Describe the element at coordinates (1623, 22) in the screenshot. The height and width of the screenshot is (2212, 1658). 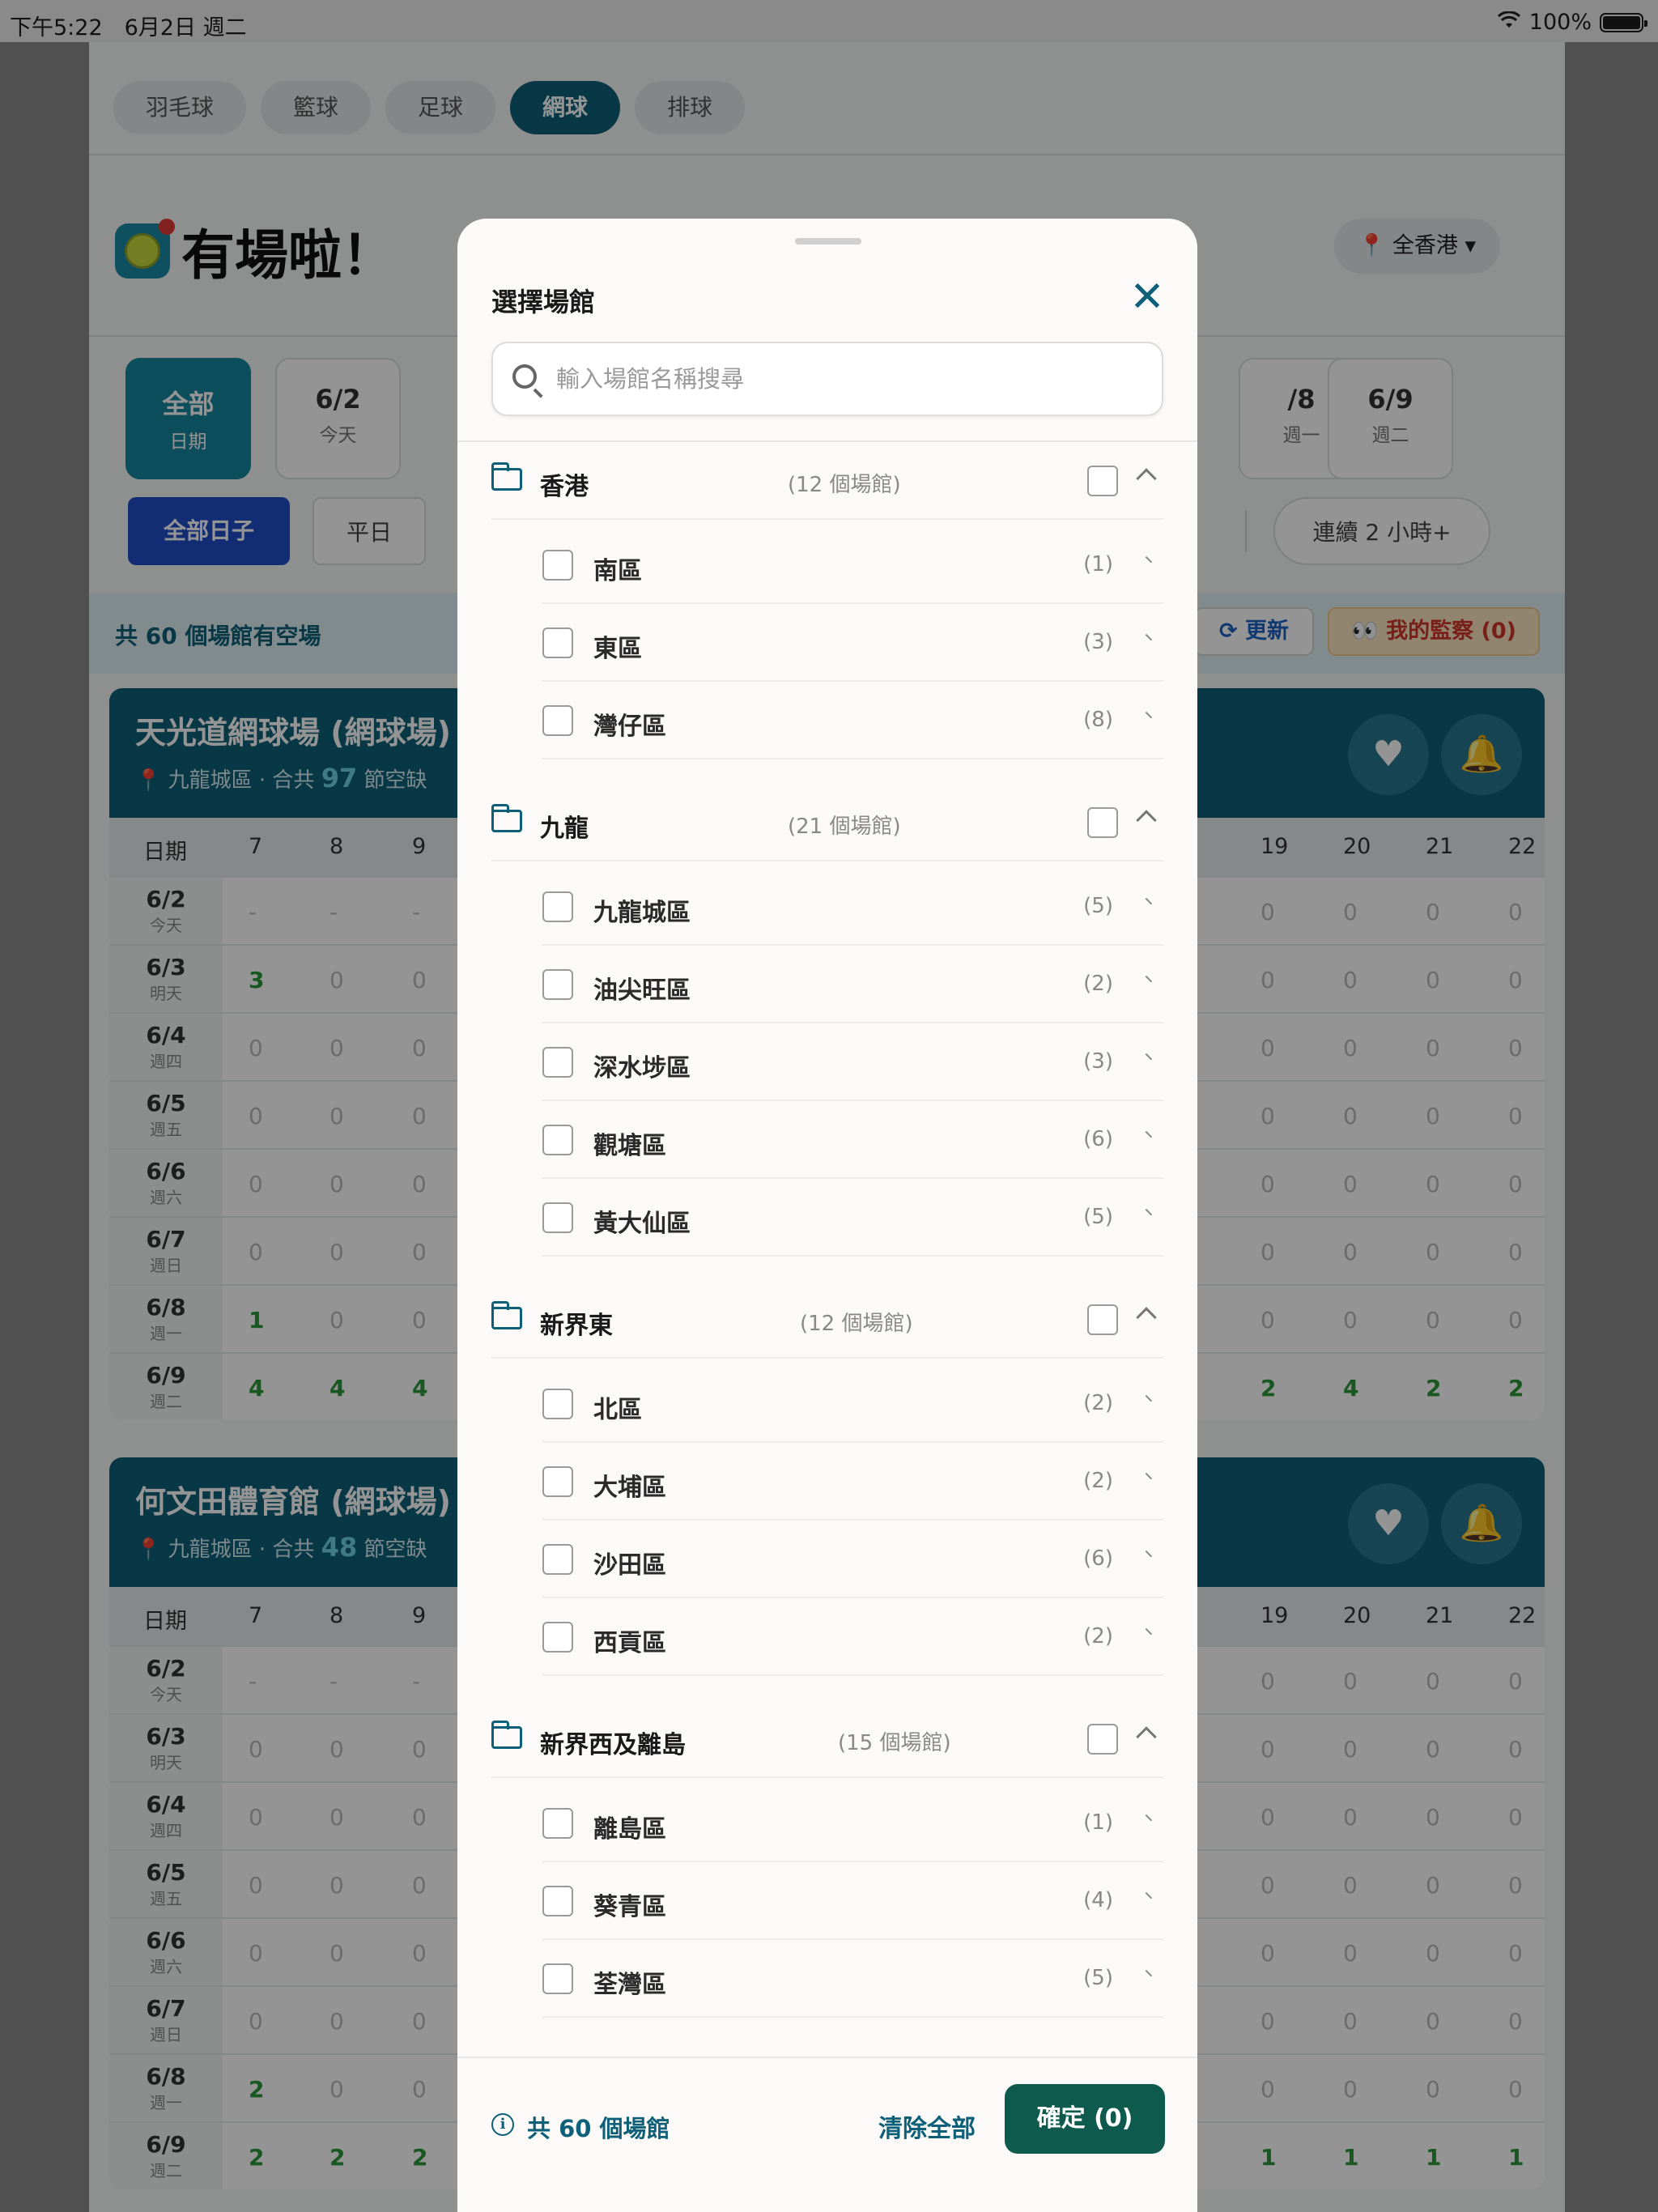
I see `battery-icon` at that location.